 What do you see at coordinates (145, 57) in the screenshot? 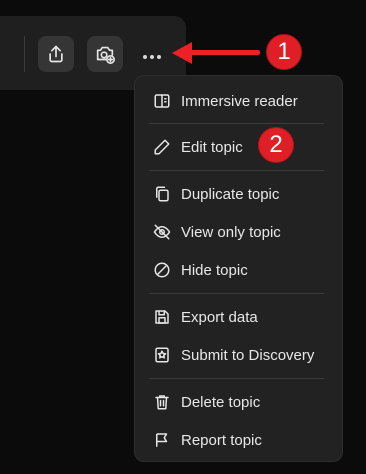
I see `more-dots-icon` at bounding box center [145, 57].